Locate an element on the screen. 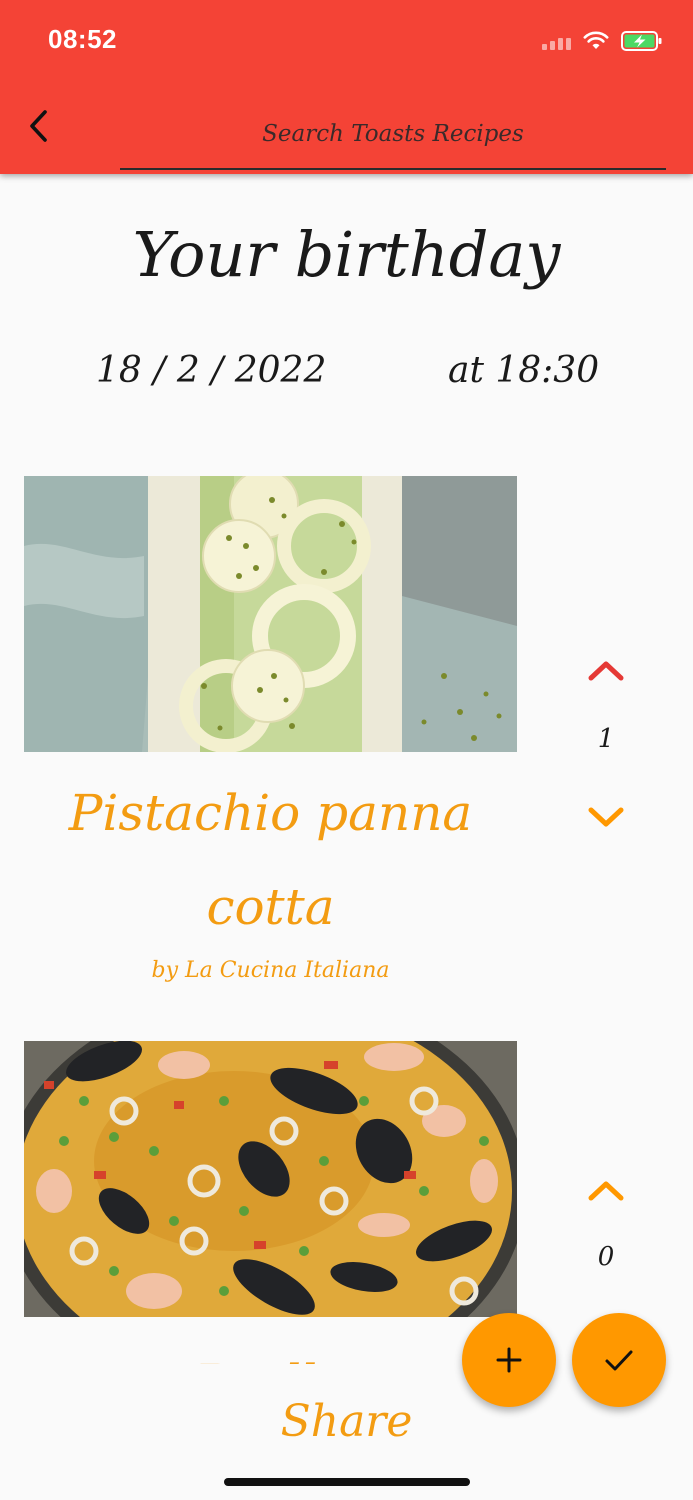 This screenshot has width=693, height=1500. wifi-icon is located at coordinates (596, 40).